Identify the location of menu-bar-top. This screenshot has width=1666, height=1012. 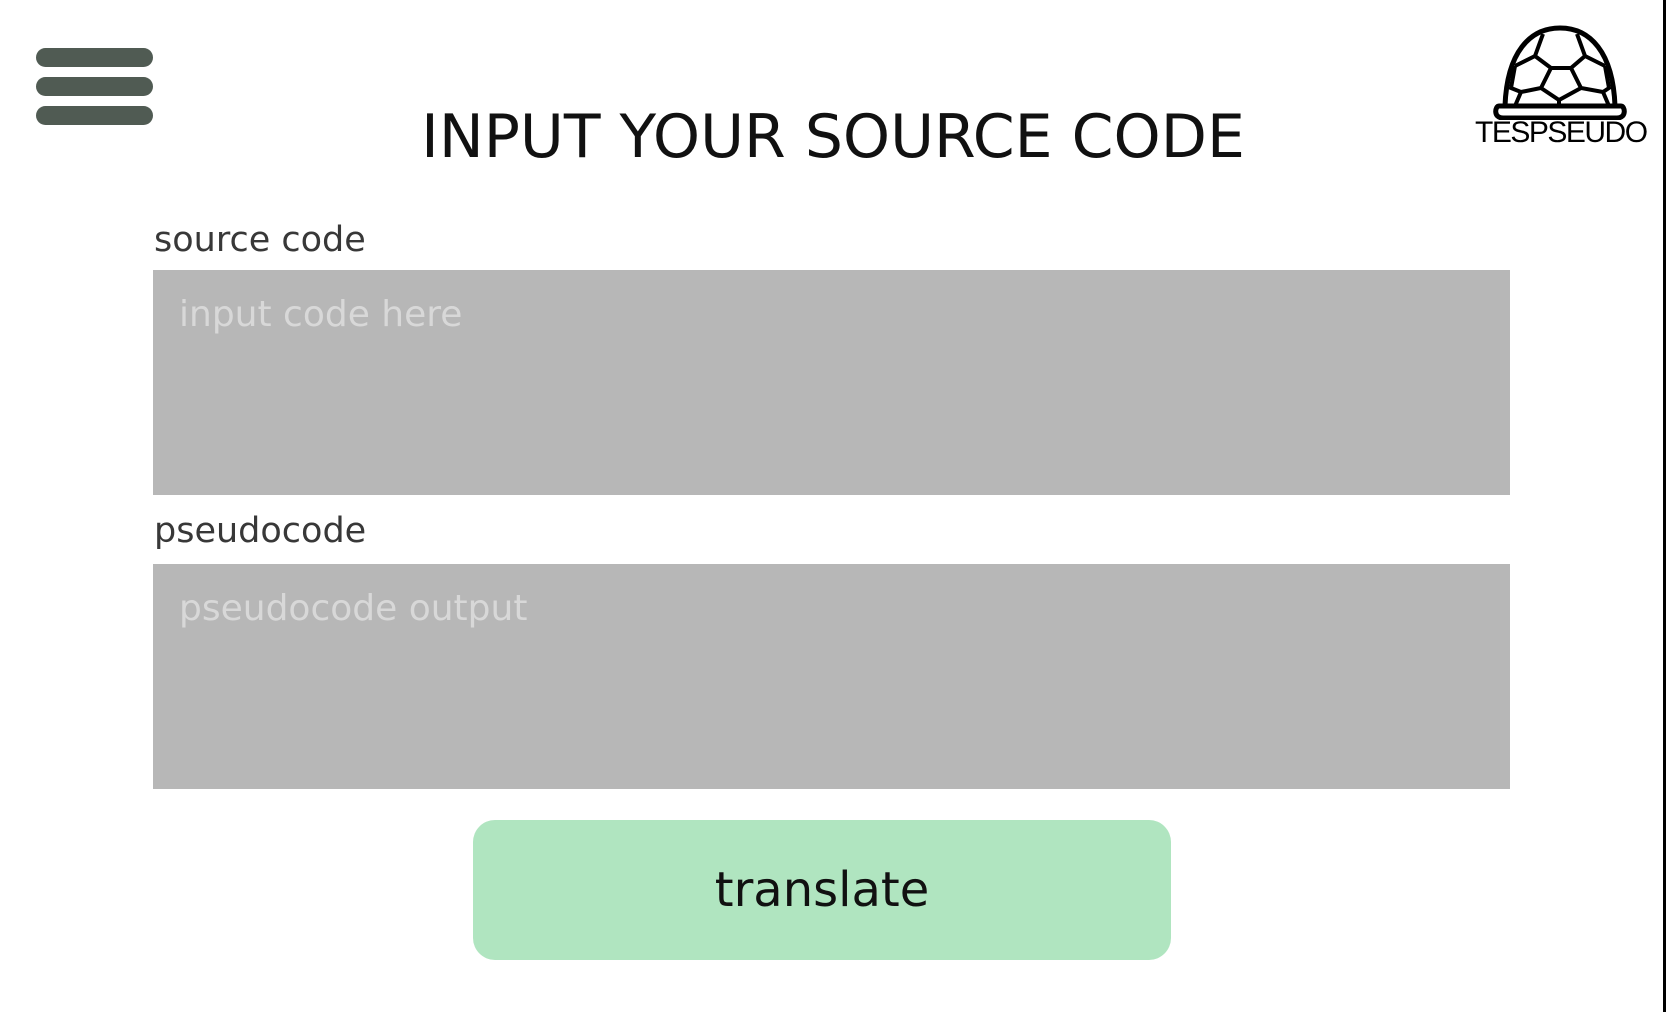
(94, 57).